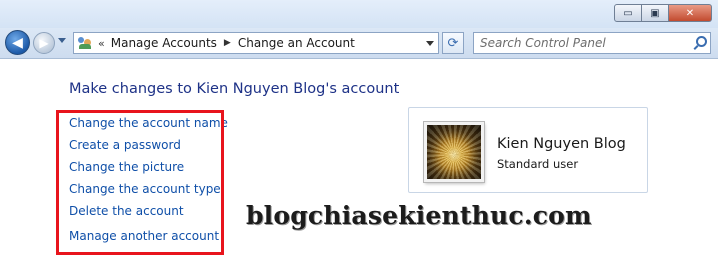 Image resolution: width=718 pixels, height=259 pixels. I want to click on address-dropdown-icon, so click(430, 43).